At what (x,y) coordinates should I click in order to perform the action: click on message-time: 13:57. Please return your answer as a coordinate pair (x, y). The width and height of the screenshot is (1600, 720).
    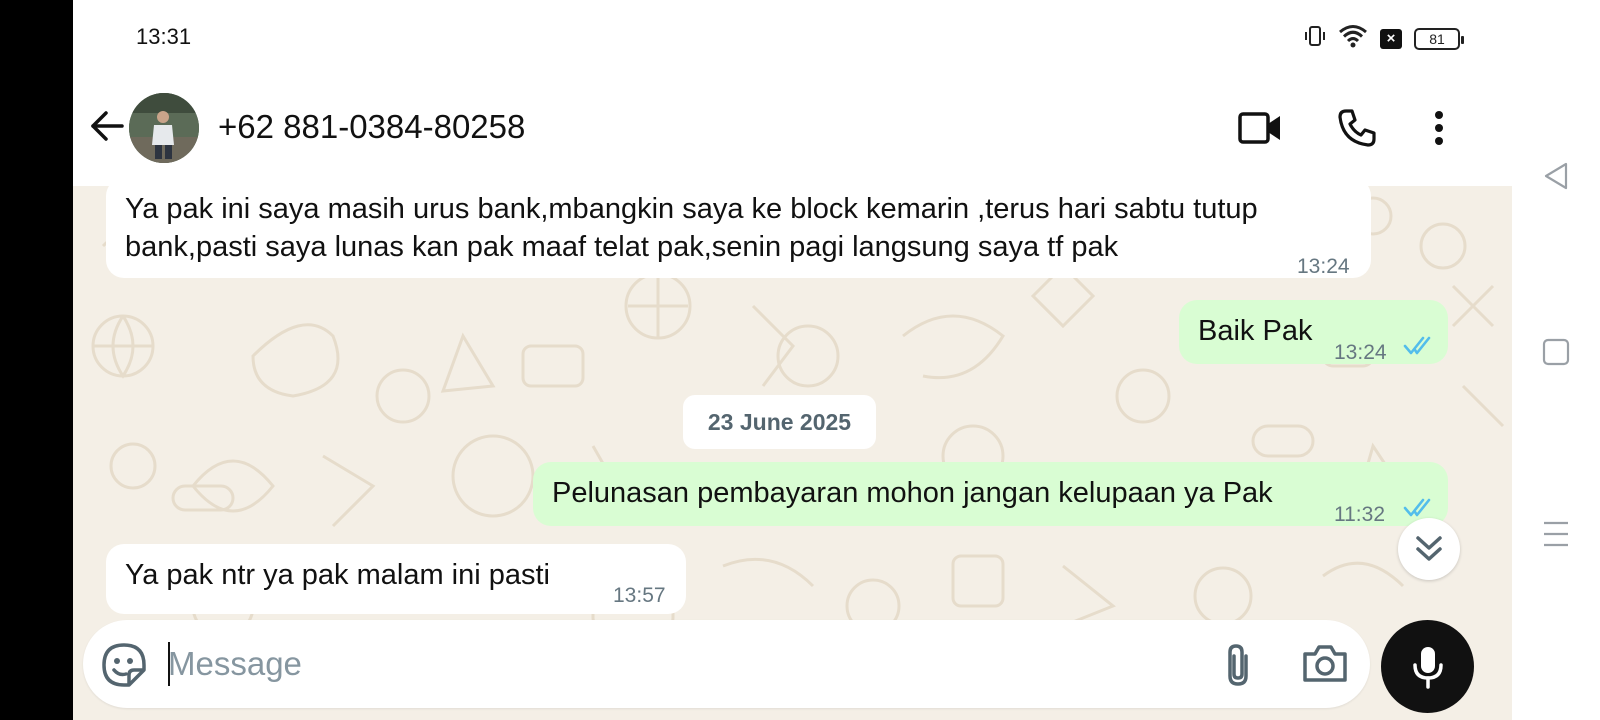
    Looking at the image, I should click on (639, 595).